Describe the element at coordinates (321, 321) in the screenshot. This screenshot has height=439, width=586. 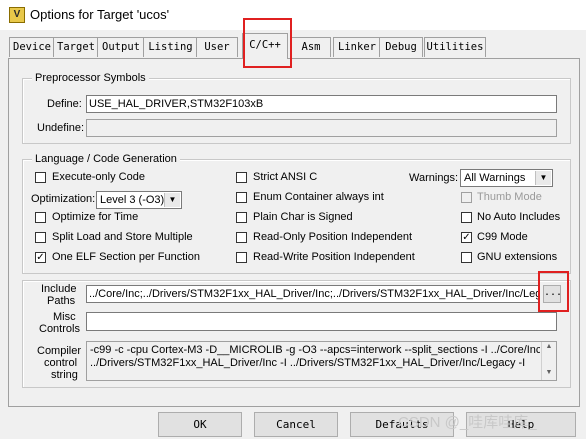
I see `misc-controls-input` at that location.